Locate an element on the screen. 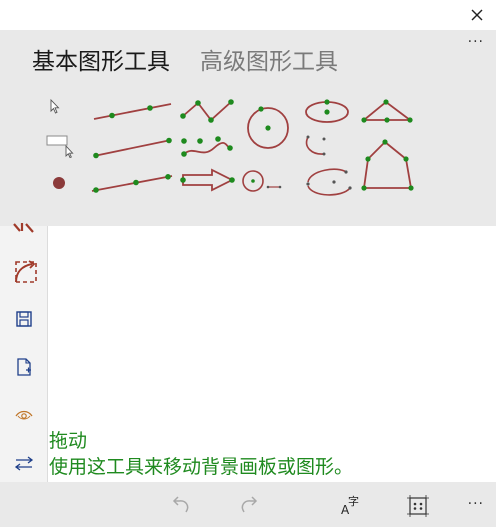 Image resolution: width=496 pixels, height=527 pixels. circle-radius-tool-icon is located at coordinates (262, 181).